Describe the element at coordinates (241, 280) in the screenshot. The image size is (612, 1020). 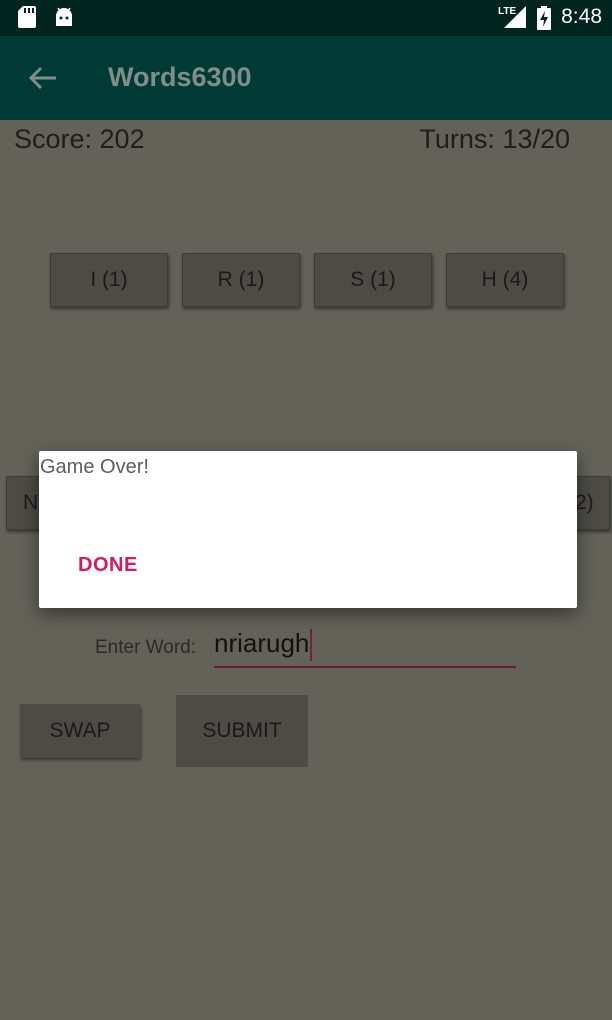
I see `letter-tile: R (1)` at that location.